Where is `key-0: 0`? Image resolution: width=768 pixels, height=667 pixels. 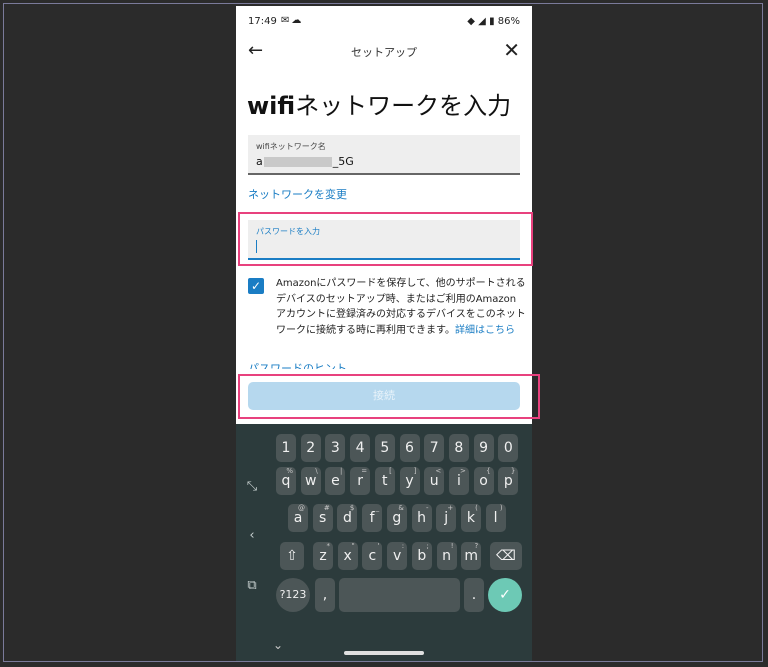
key-0: 0 is located at coordinates (508, 448).